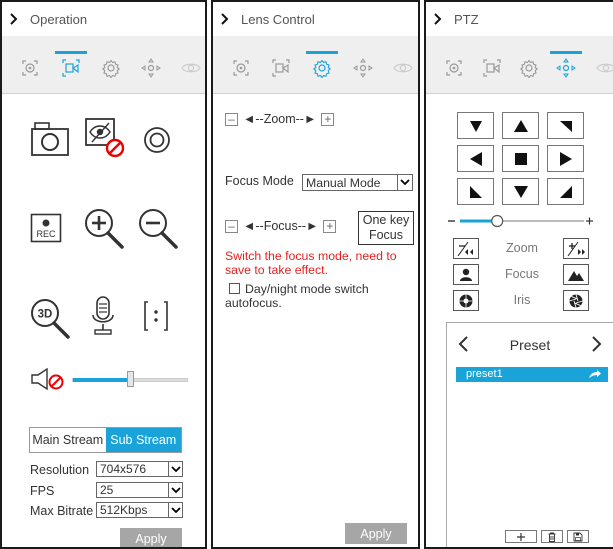 The image size is (613, 549). I want to click on ptz-up-right-button, so click(565, 125).